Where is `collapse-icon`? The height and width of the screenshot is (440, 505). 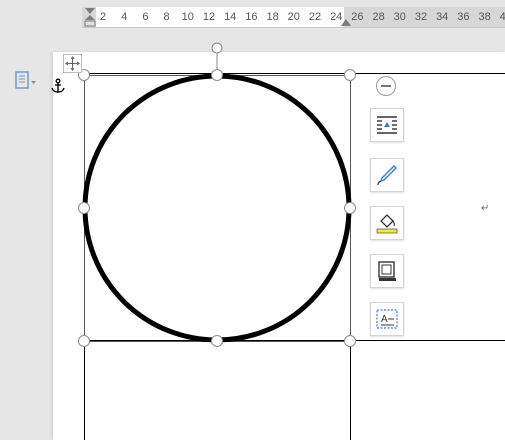
collapse-icon is located at coordinates (386, 86).